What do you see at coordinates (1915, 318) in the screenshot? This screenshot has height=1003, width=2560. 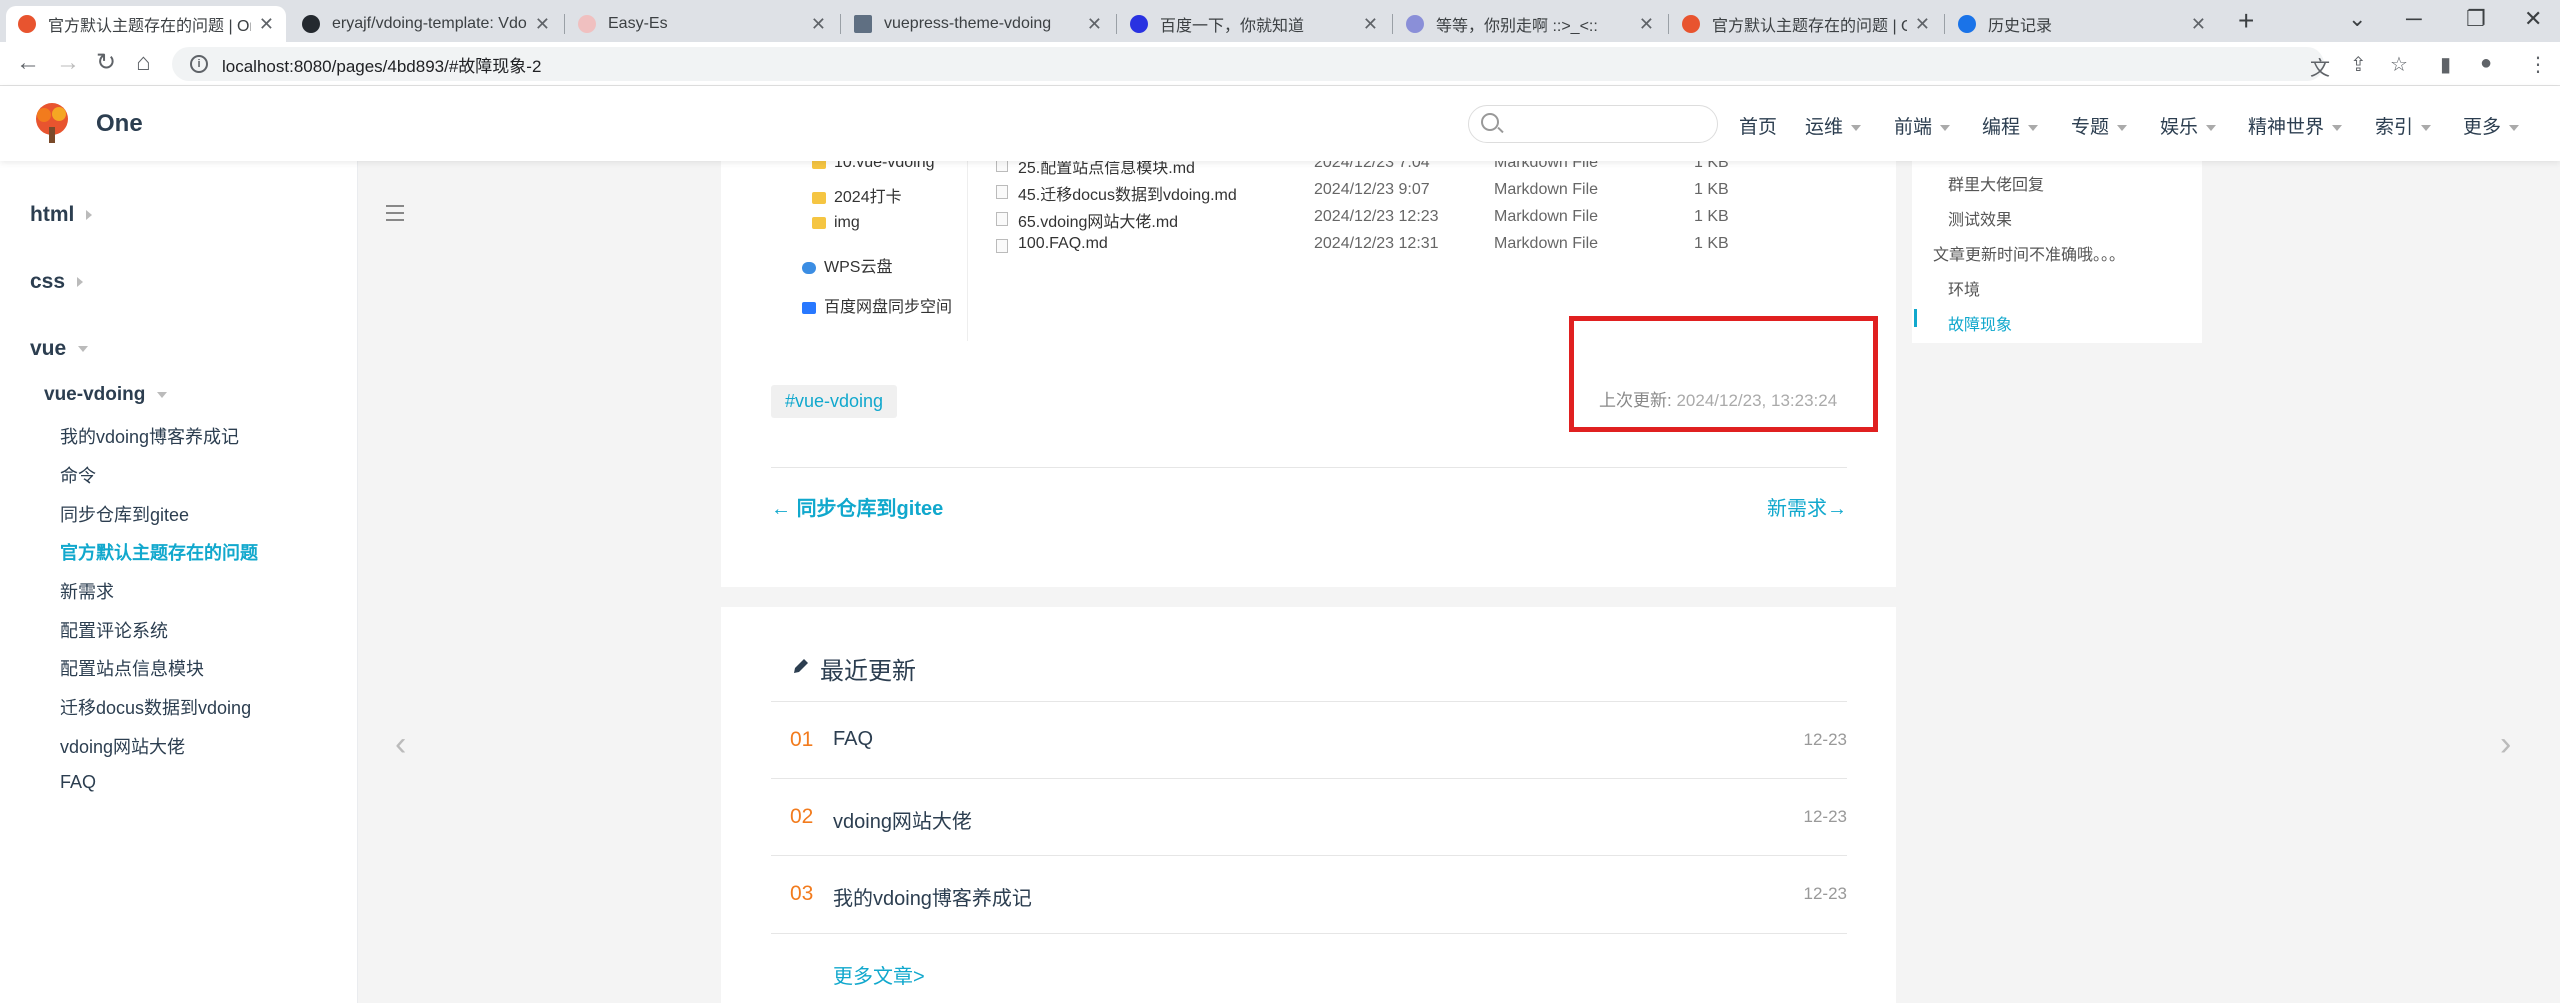 I see `toc-active-indicator` at bounding box center [1915, 318].